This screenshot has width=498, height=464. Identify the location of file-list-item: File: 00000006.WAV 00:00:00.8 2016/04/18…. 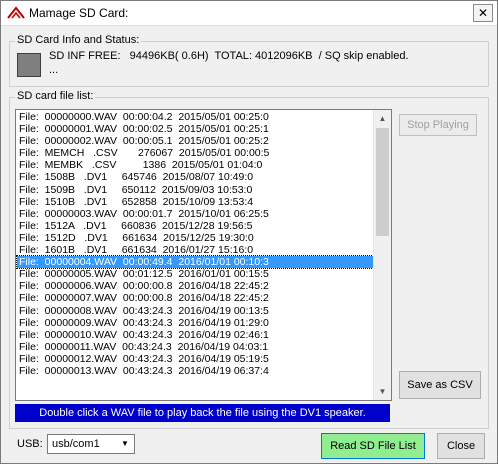
(195, 286).